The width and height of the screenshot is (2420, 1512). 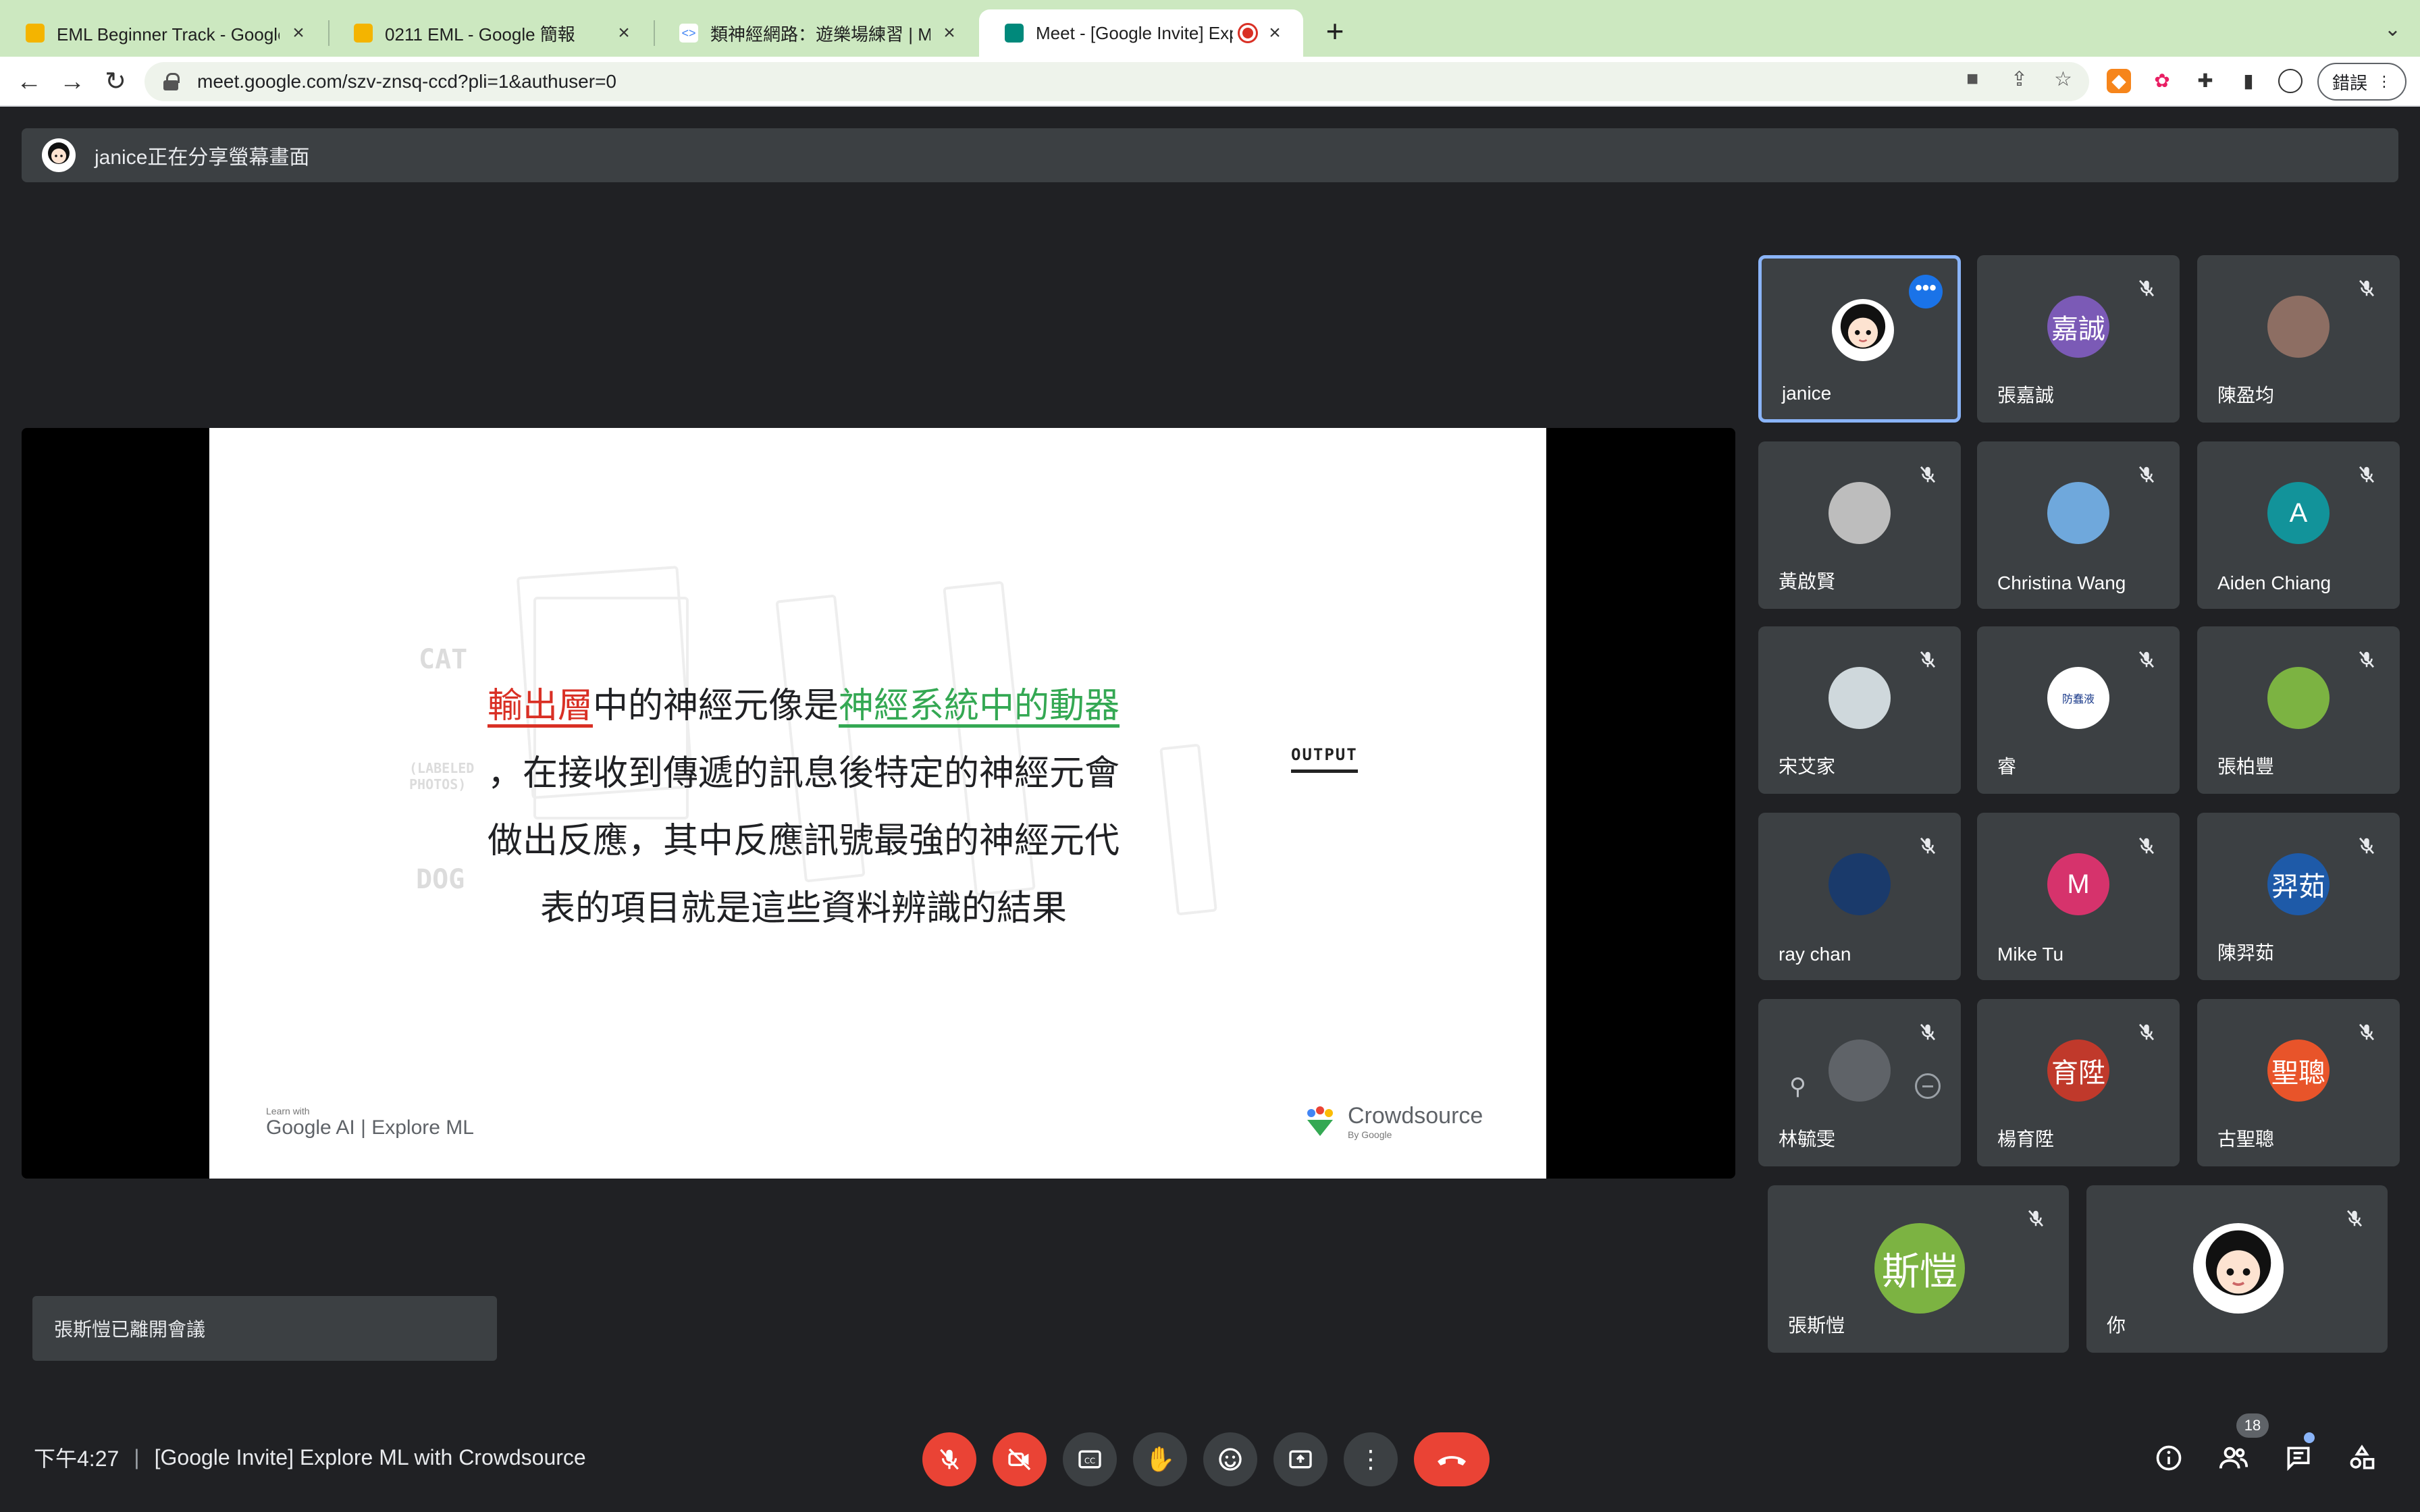 I want to click on present-button, so click(x=1300, y=1459).